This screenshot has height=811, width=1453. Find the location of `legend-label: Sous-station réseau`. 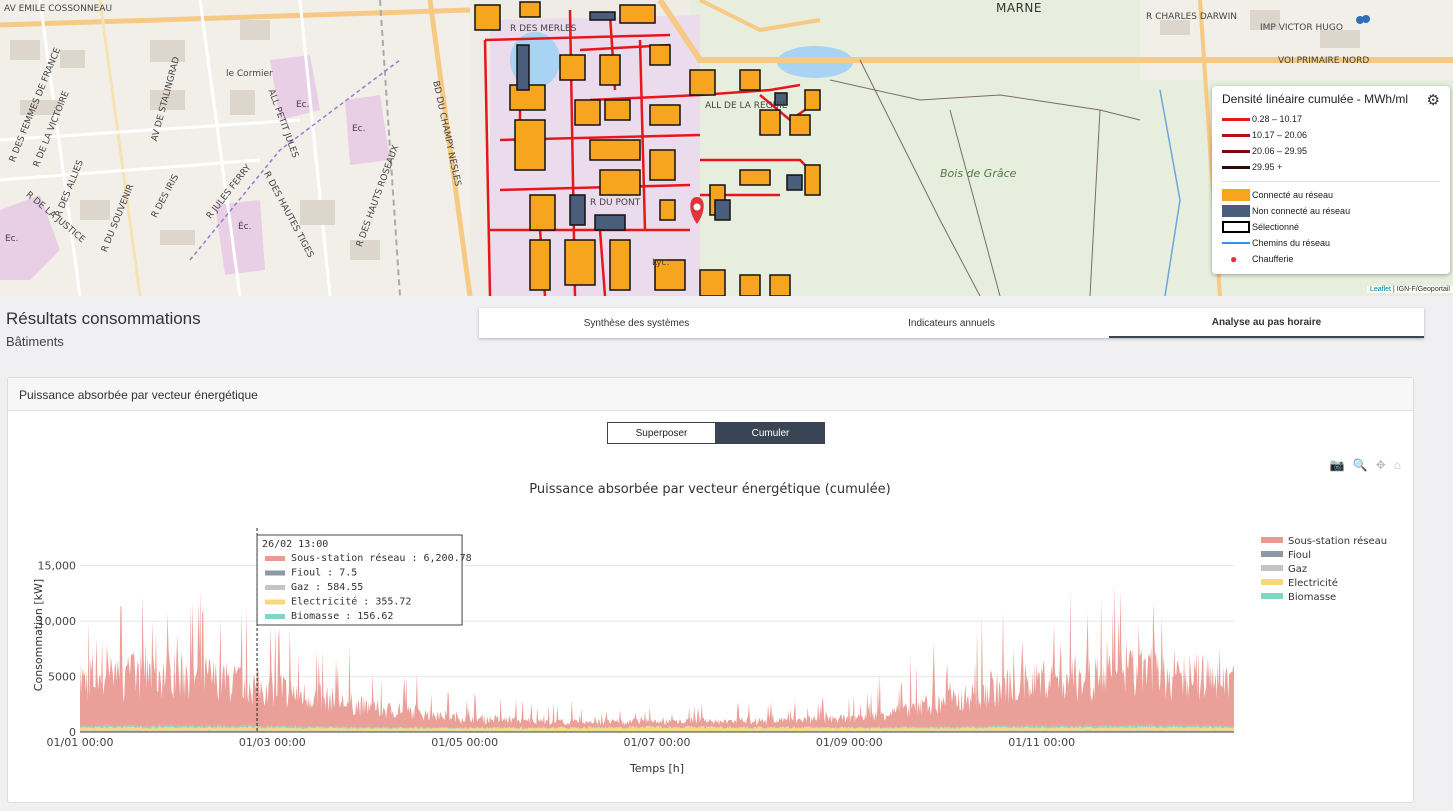

legend-label: Sous-station réseau is located at coordinates (1337, 541).